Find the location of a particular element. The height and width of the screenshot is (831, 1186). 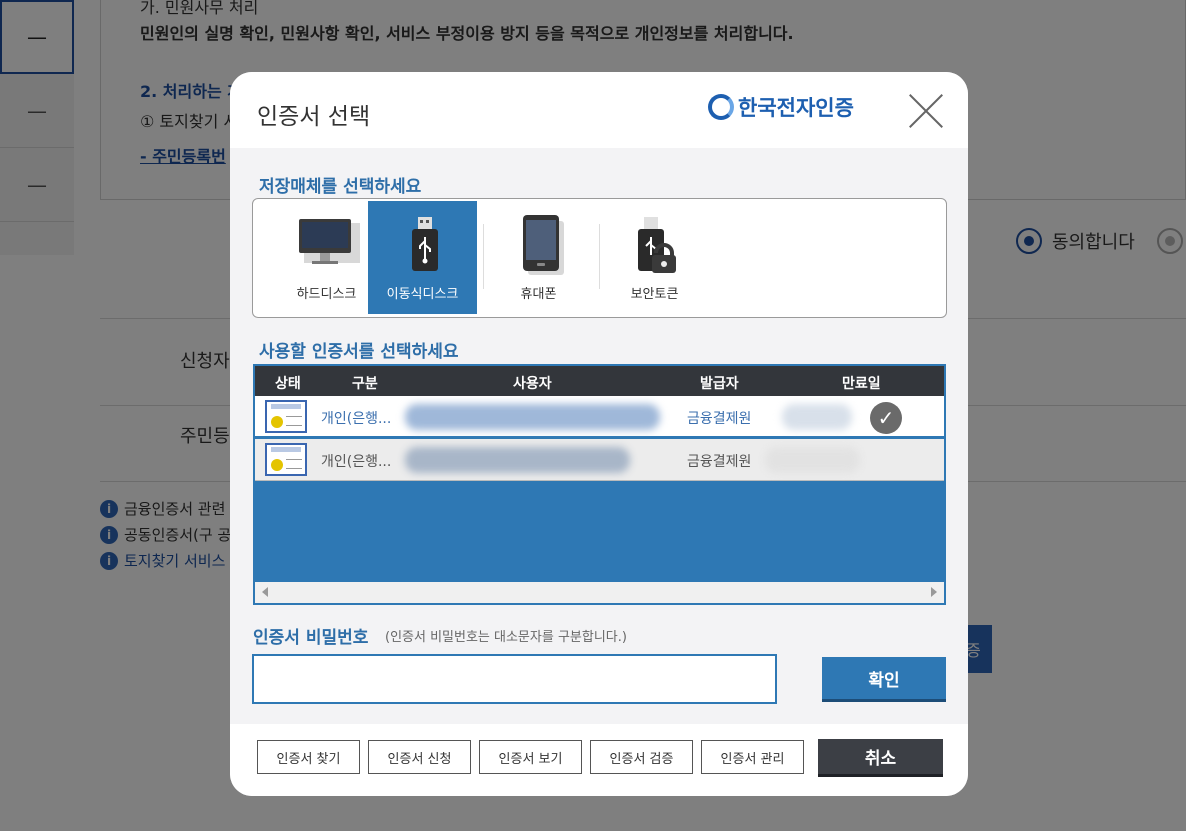

scroll-right-icon is located at coordinates (934, 592).